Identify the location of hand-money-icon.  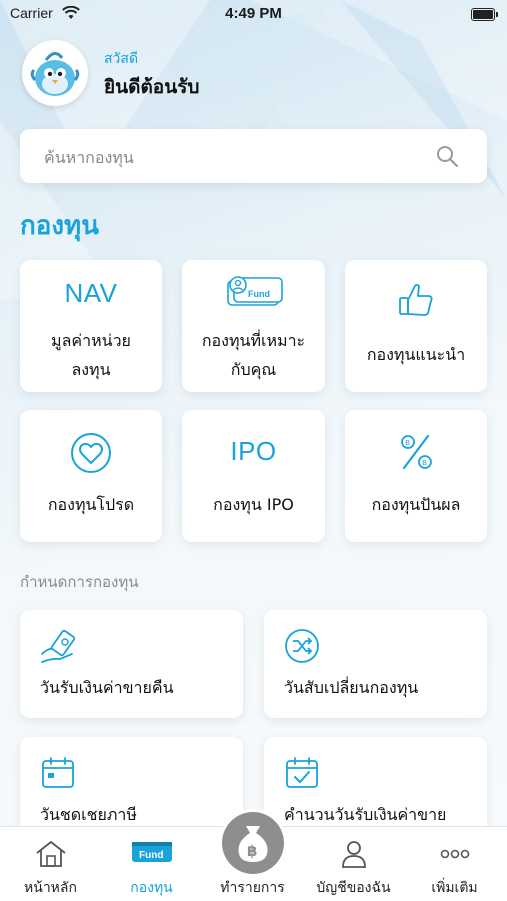
(60, 648).